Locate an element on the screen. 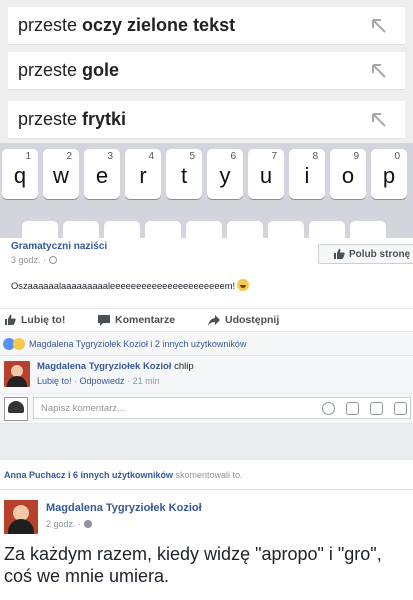  key-w: 2w is located at coordinates (61, 174).